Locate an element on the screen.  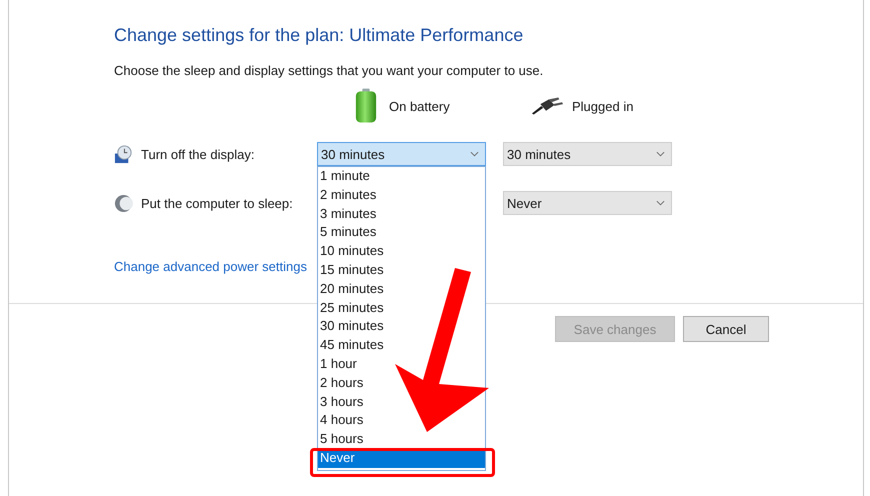
dropdown-option: 25 minutes is located at coordinates (352, 308).